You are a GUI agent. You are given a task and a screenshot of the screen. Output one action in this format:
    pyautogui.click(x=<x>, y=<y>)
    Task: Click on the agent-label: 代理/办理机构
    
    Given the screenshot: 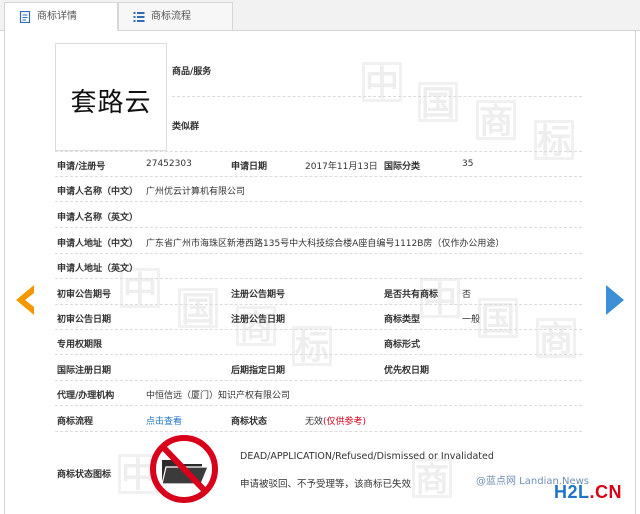 What is the action you would take?
    pyautogui.click(x=86, y=396)
    